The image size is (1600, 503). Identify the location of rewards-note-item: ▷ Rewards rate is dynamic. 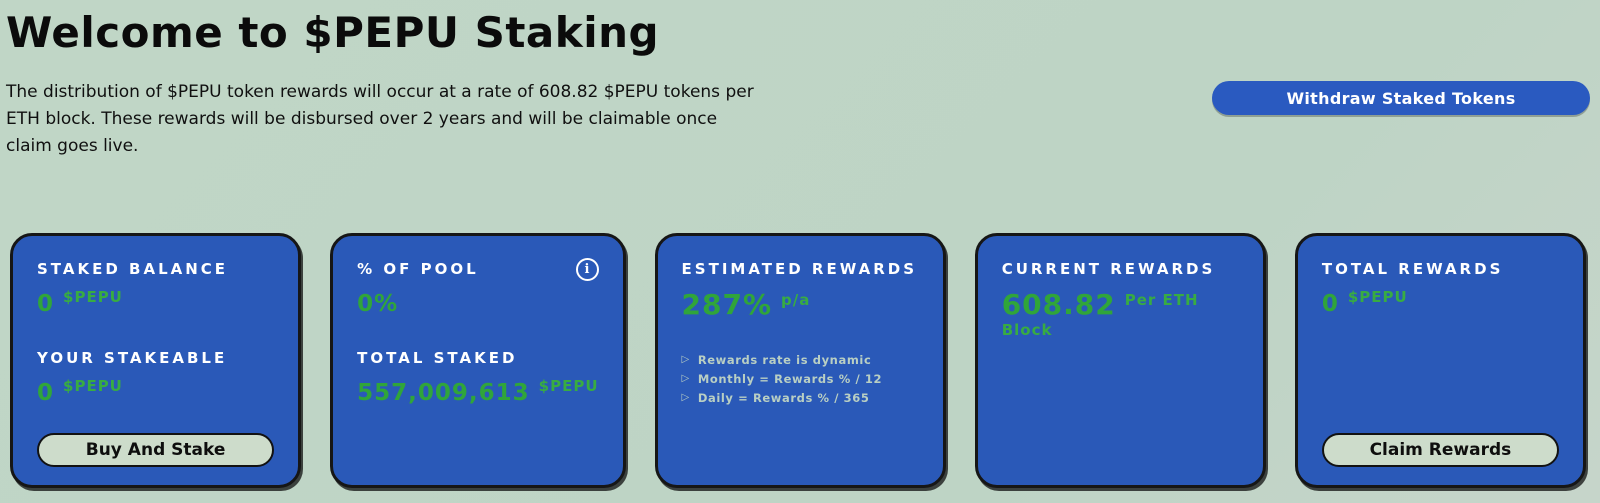
(800, 360).